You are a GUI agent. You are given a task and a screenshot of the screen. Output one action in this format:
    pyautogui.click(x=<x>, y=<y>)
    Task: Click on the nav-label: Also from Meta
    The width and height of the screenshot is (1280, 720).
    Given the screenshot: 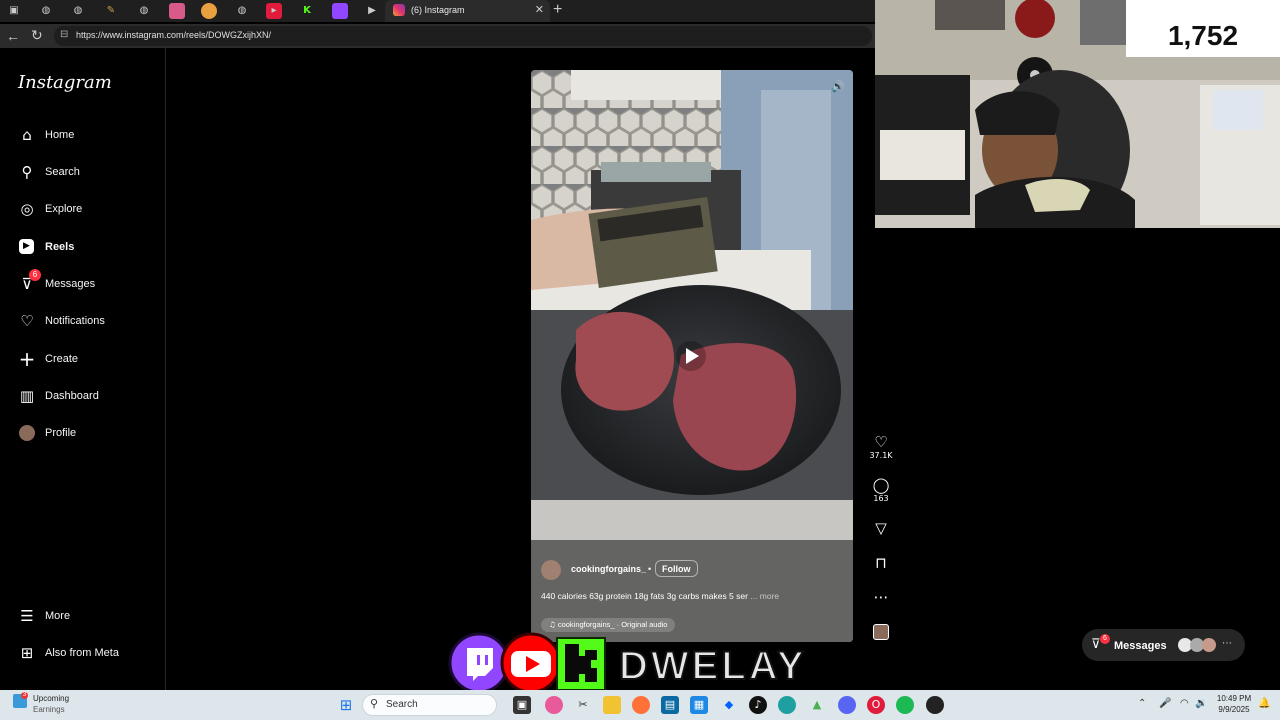 What is the action you would take?
    pyautogui.click(x=82, y=653)
    